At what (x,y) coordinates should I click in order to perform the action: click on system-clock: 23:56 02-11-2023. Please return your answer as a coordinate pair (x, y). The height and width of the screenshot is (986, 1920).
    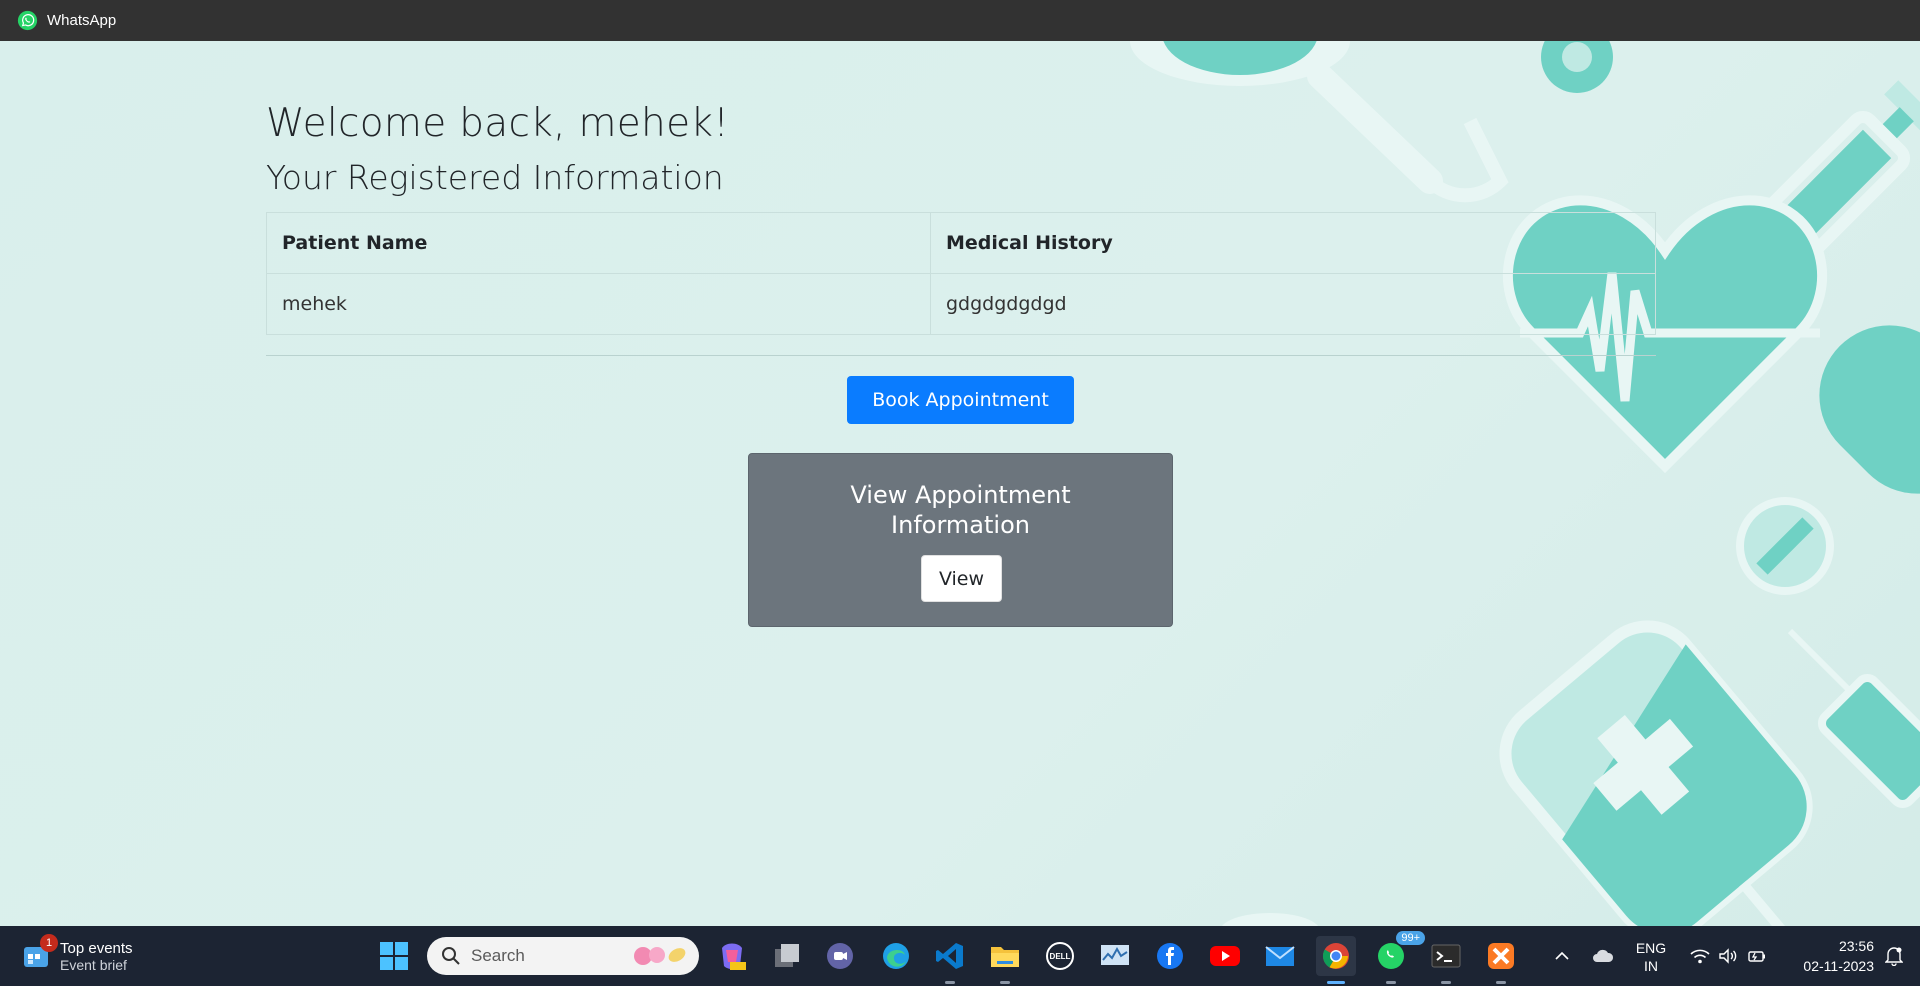
    Looking at the image, I should click on (1828, 956).